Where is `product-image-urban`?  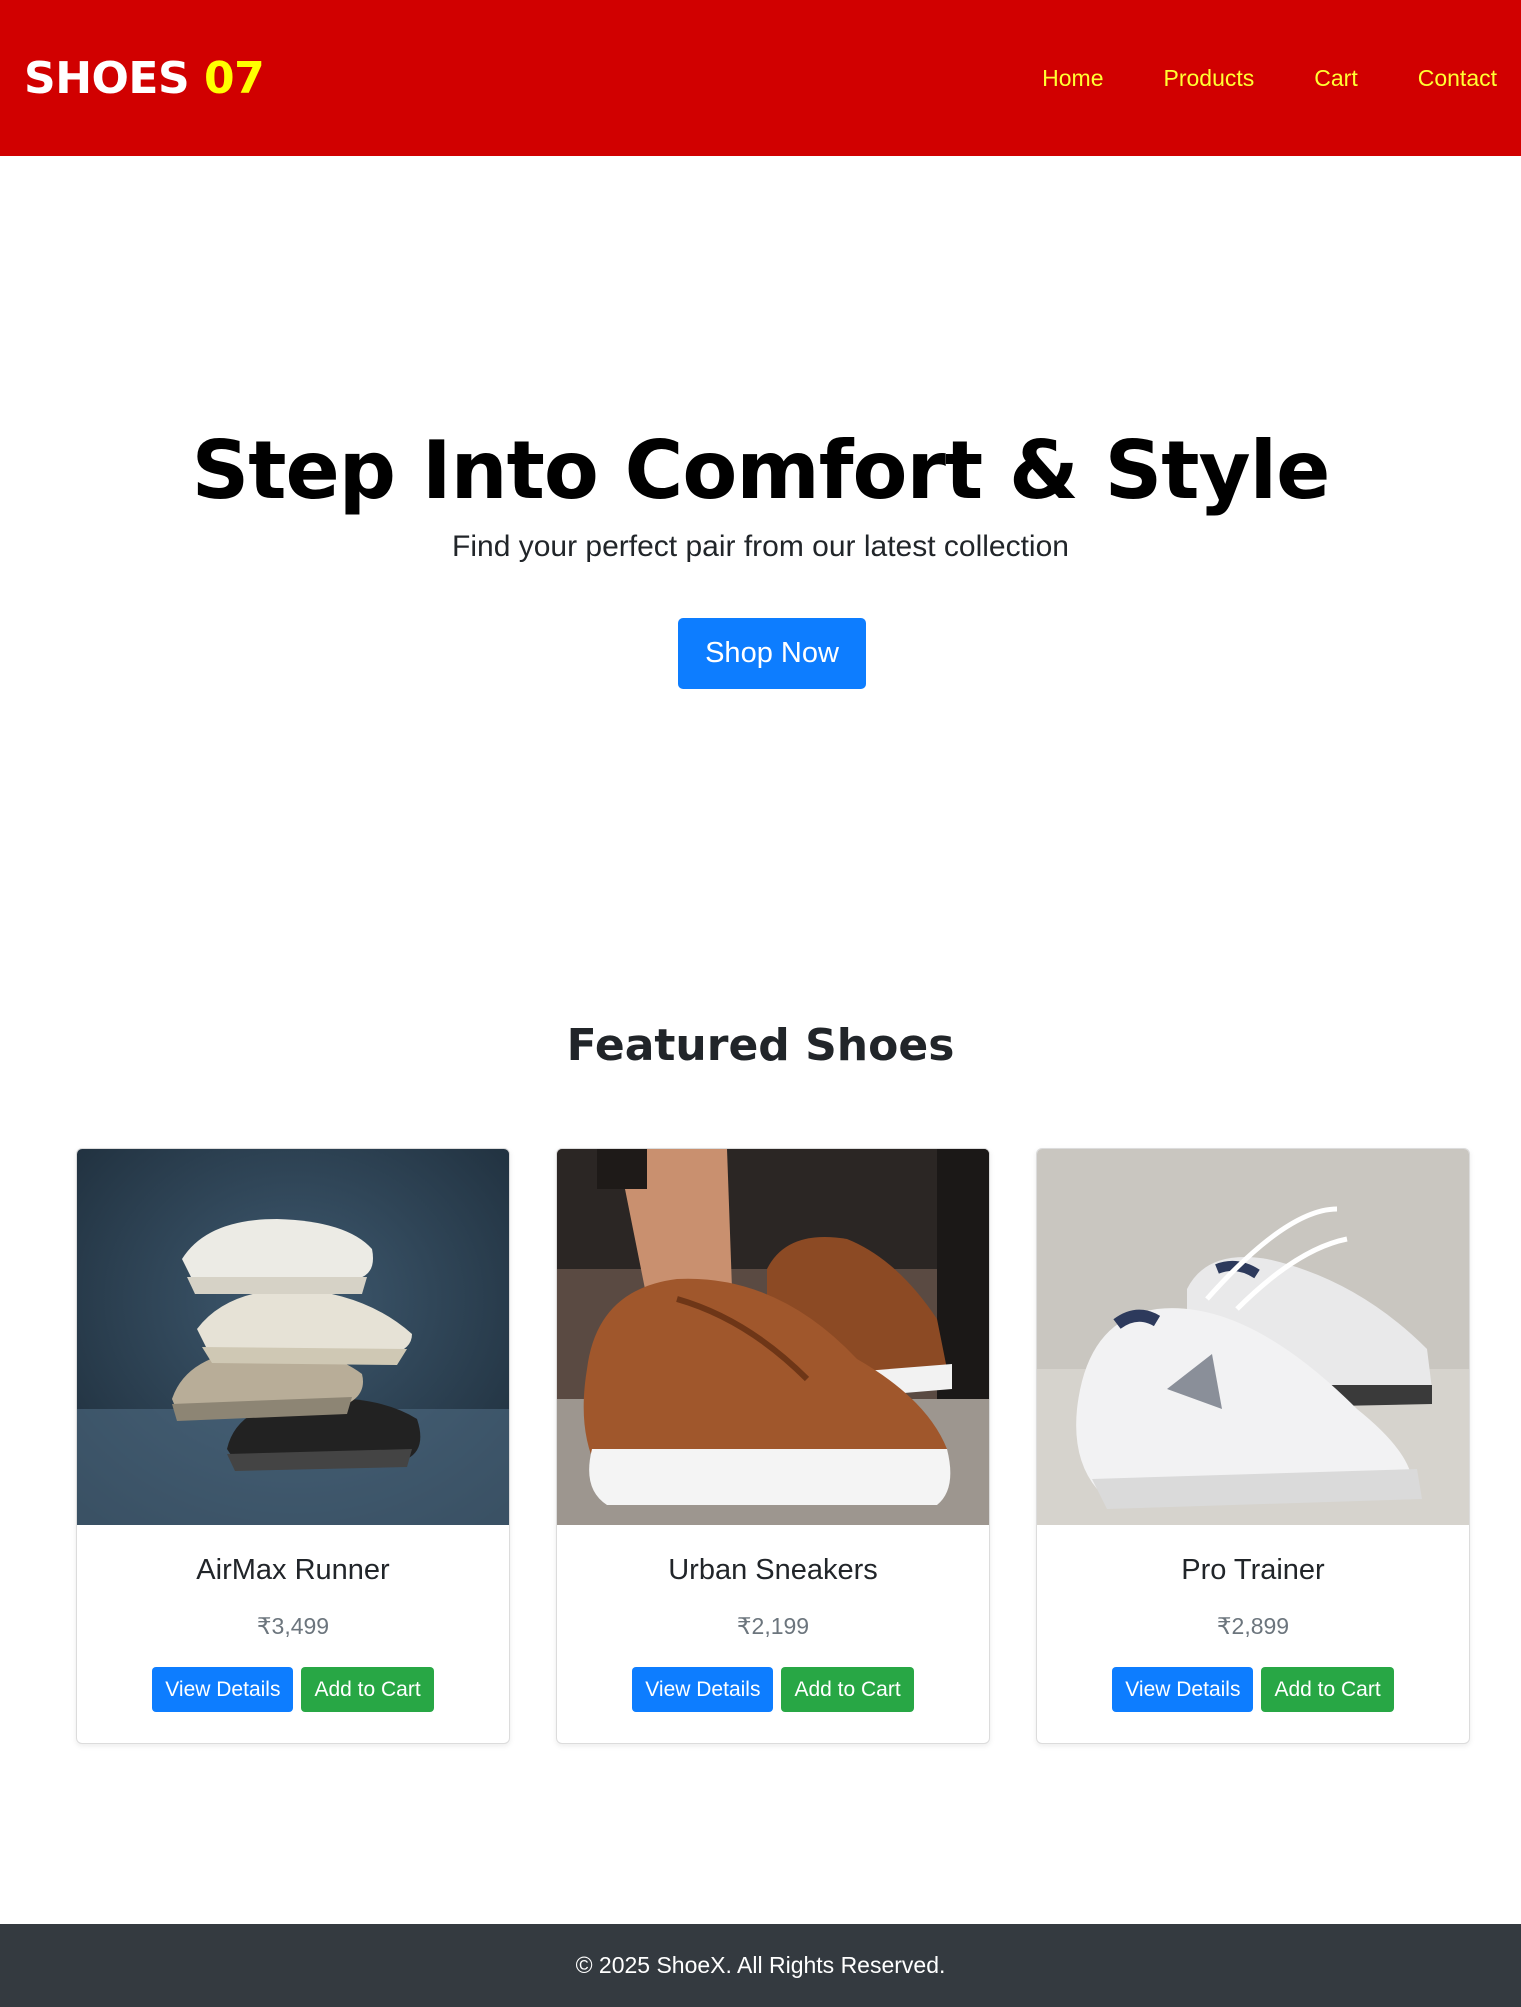 product-image-urban is located at coordinates (773, 1337).